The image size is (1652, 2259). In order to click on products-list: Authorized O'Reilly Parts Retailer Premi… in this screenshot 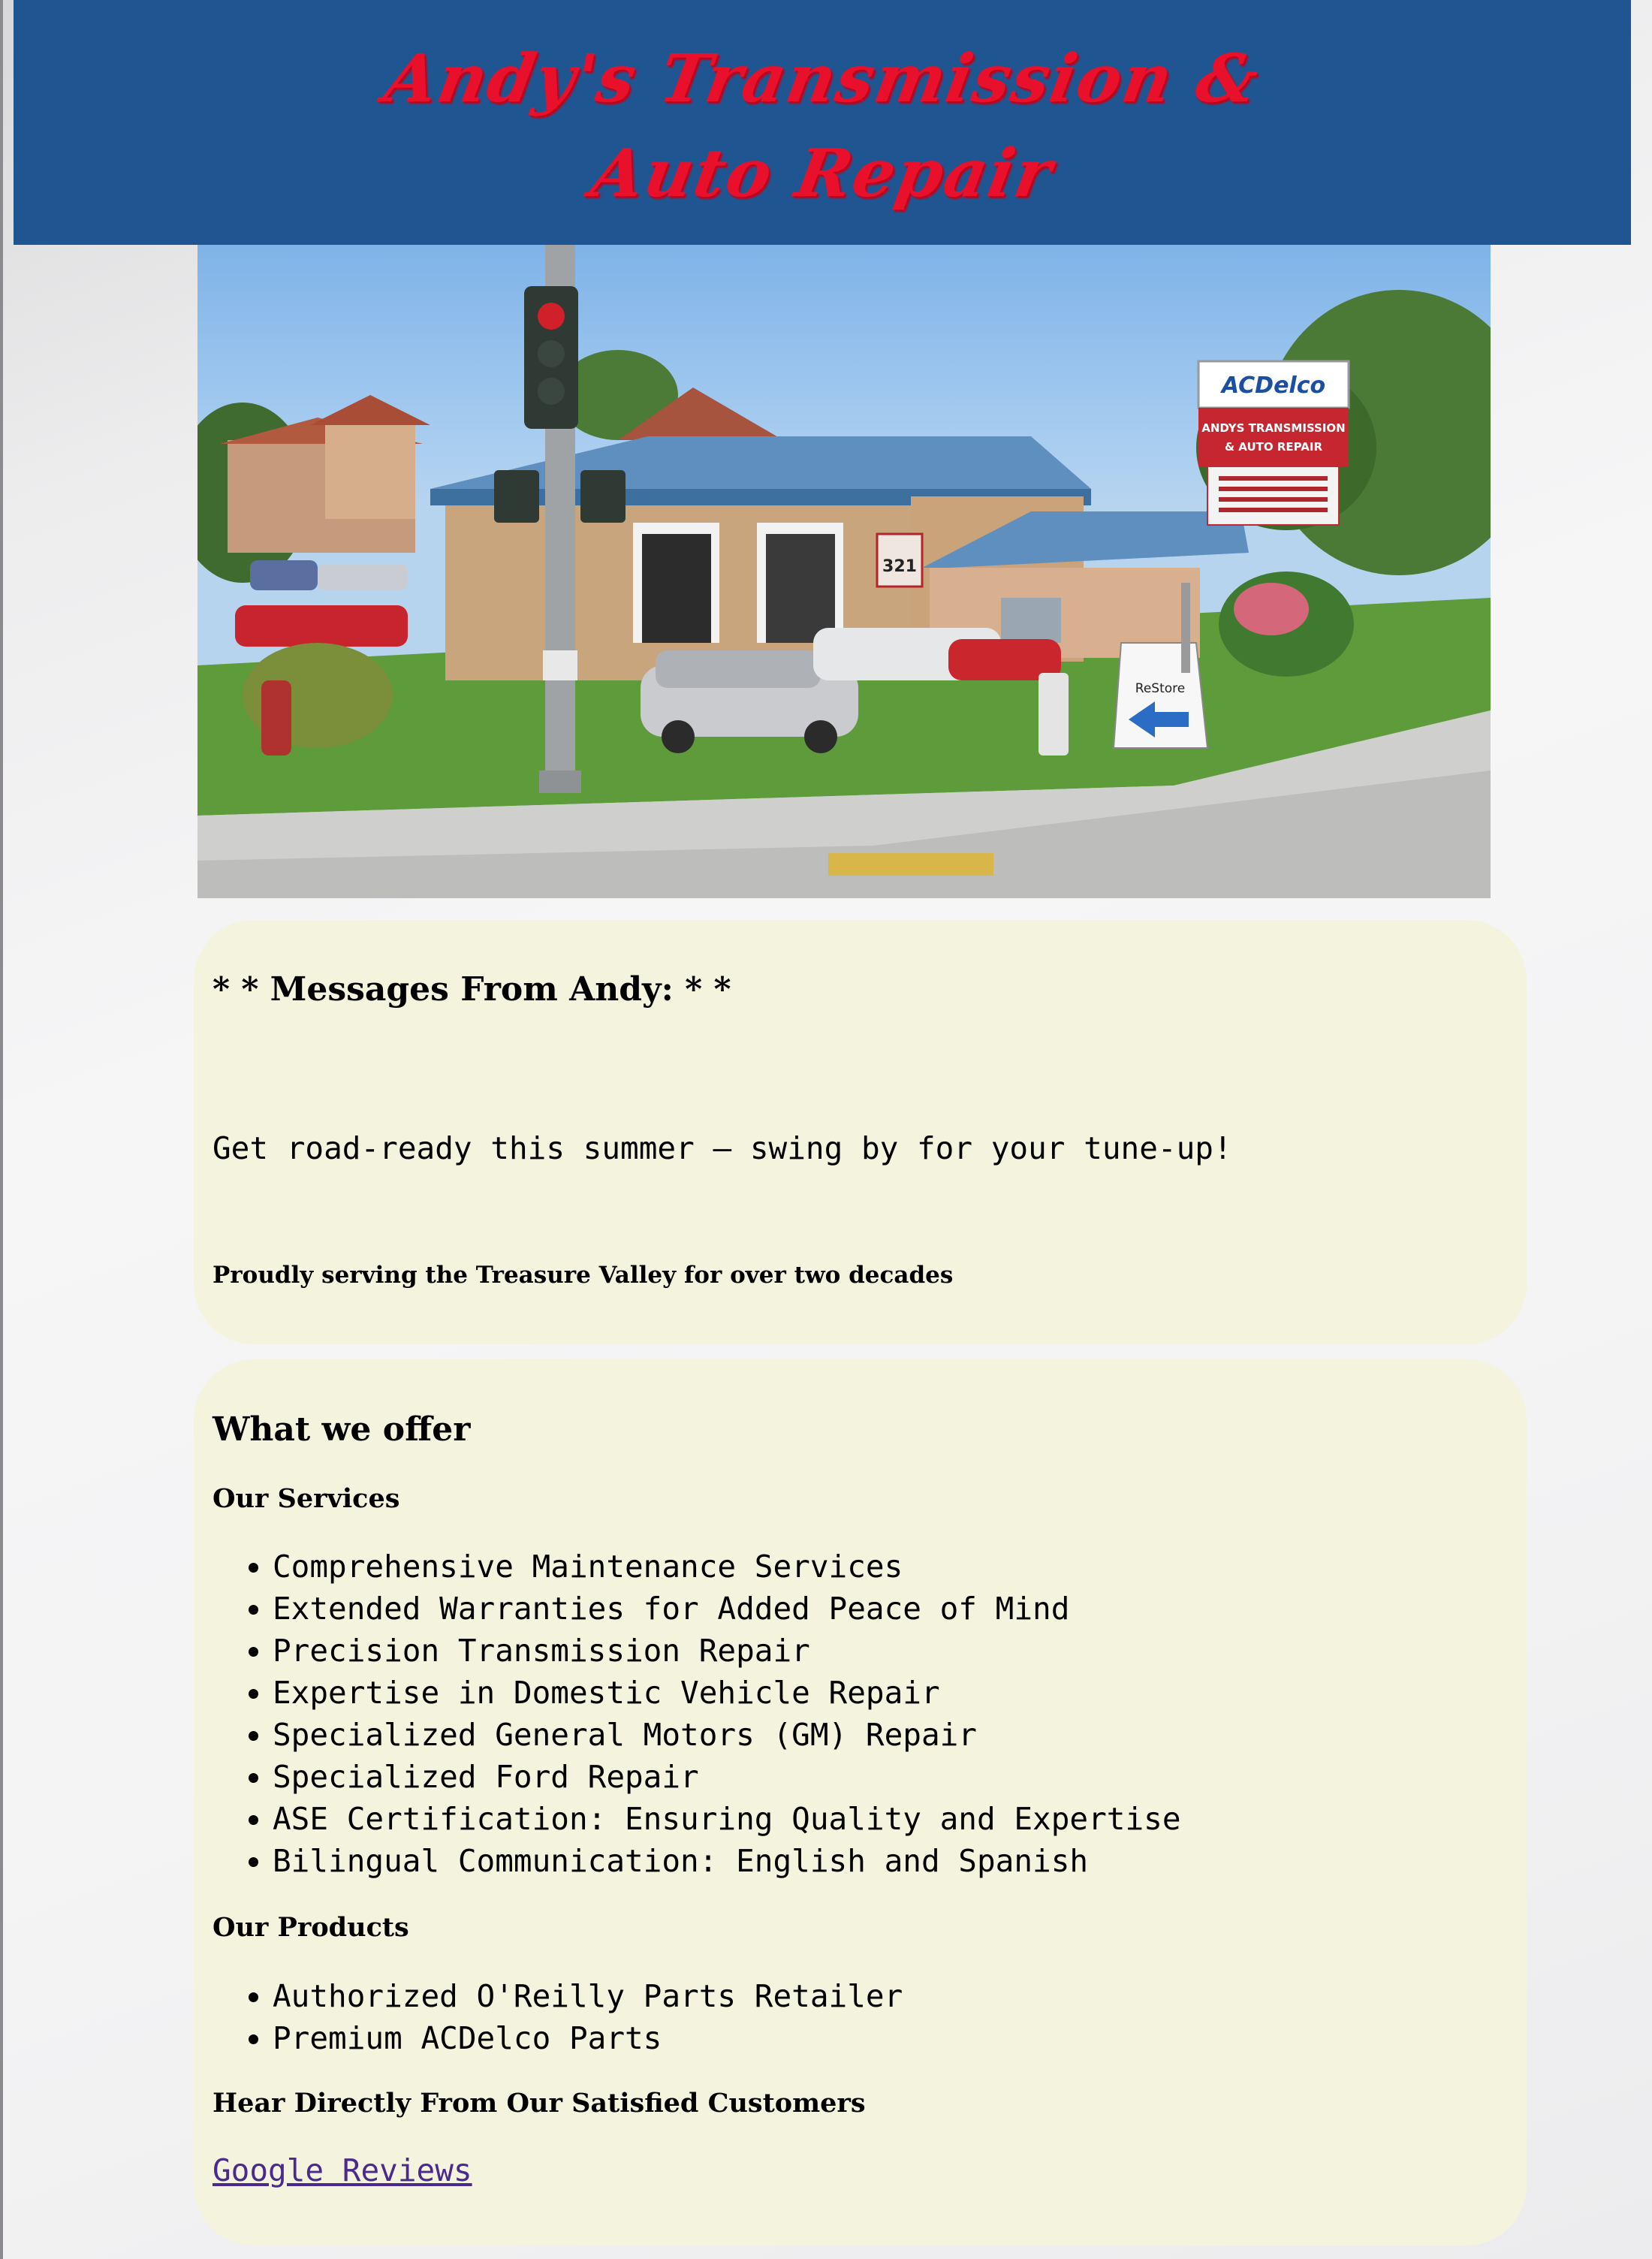, I will do `click(558, 2017)`.